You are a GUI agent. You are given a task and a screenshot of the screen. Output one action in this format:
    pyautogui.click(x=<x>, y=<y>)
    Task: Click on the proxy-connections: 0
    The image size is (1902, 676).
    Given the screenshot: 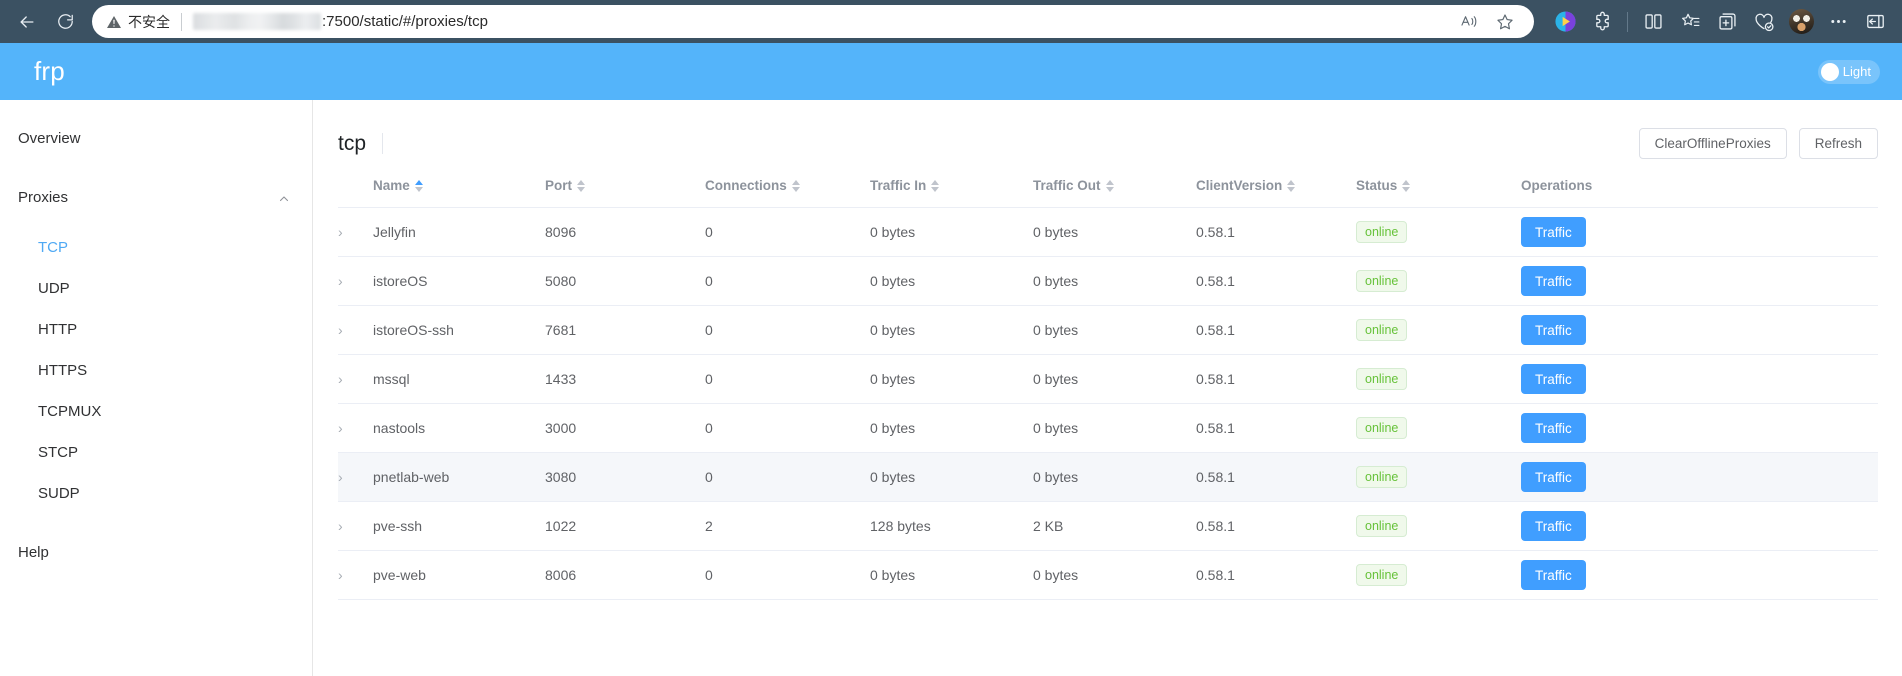 What is the action you would take?
    pyautogui.click(x=787, y=330)
    